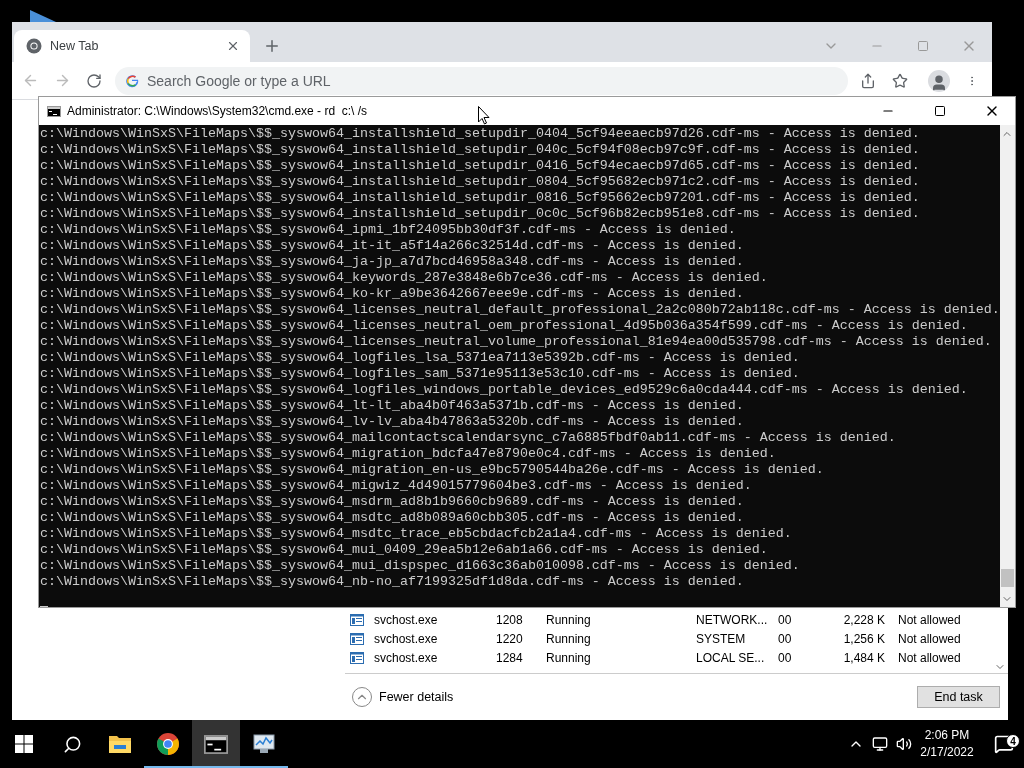 This screenshot has height=768, width=1024. What do you see at coordinates (416, 697) in the screenshot?
I see `fewer-details-link: Fewer details` at bounding box center [416, 697].